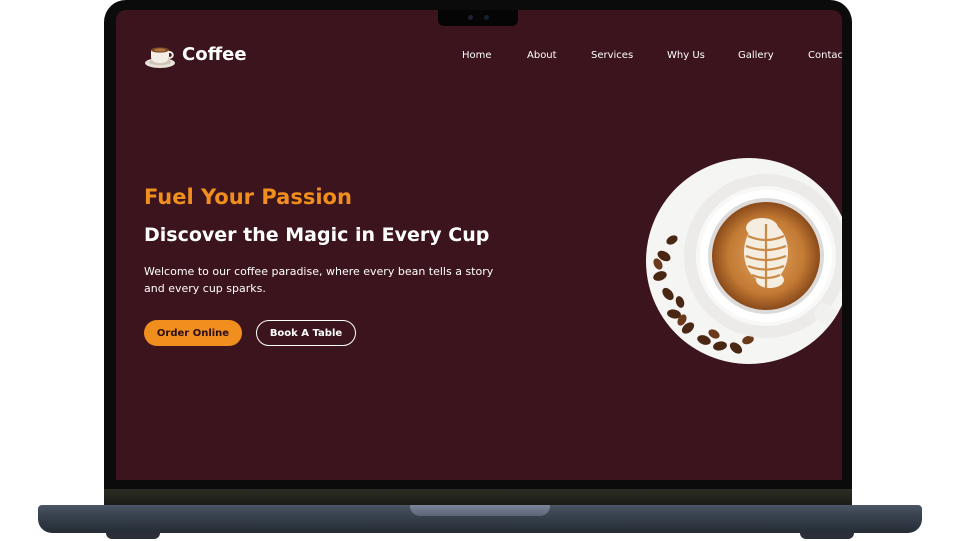  I want to click on laptop-foot-right, so click(827, 536).